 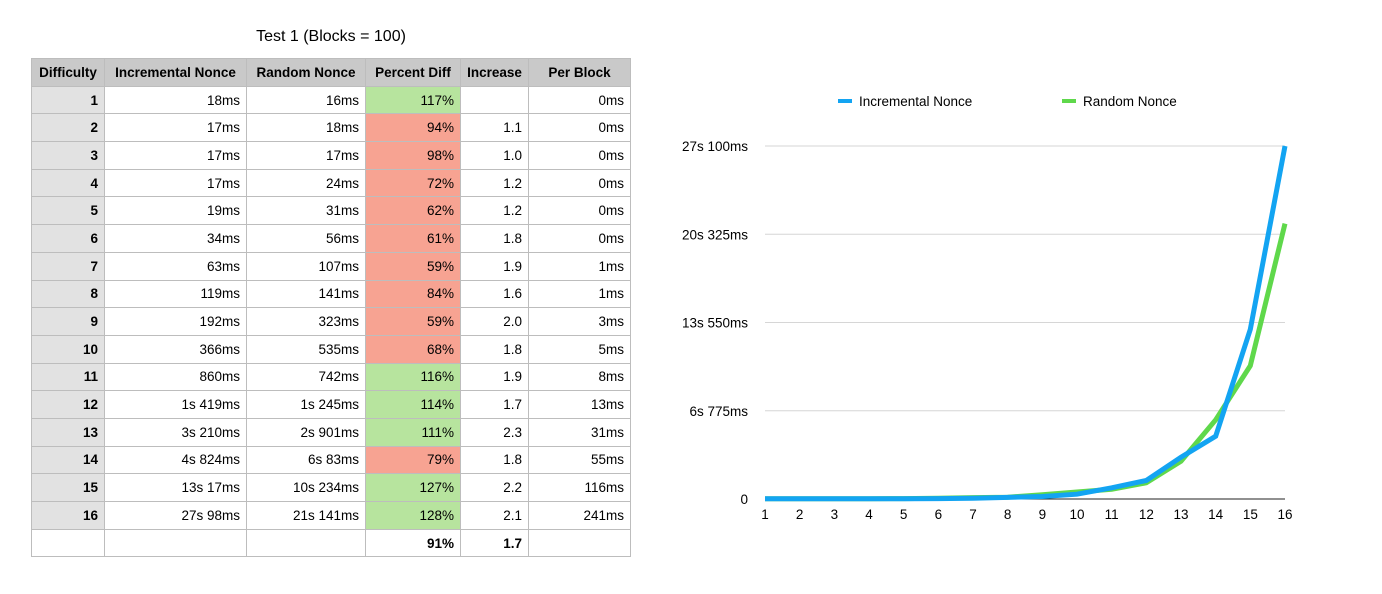 What do you see at coordinates (765, 514) in the screenshot?
I see `x-tick-label: 1` at bounding box center [765, 514].